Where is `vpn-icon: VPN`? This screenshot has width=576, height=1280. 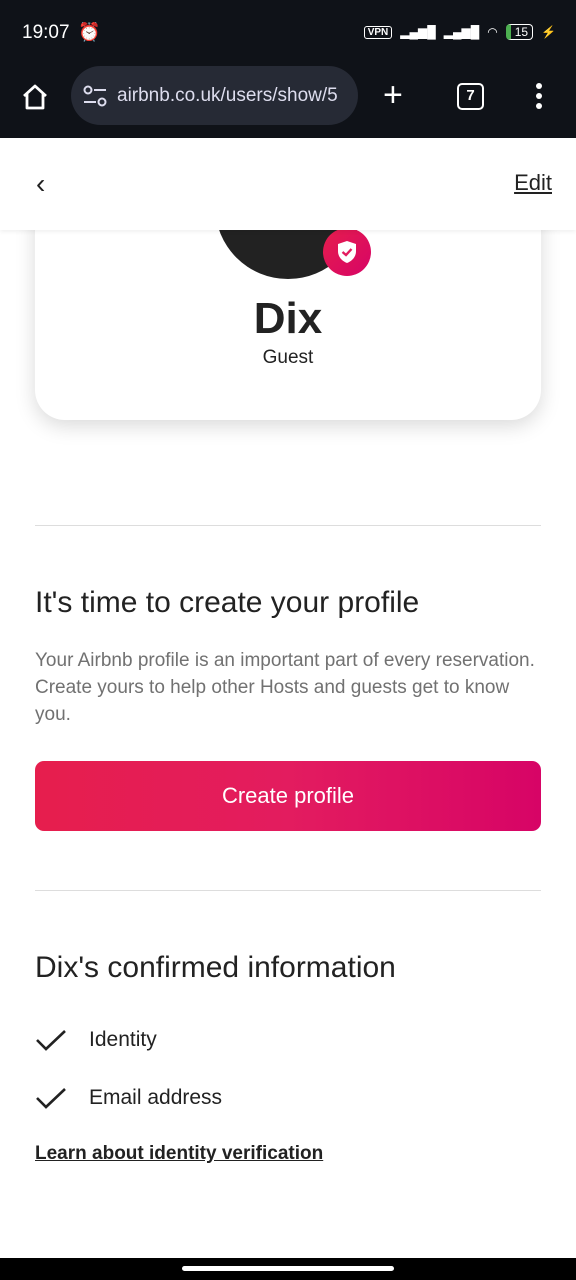 vpn-icon: VPN is located at coordinates (378, 32).